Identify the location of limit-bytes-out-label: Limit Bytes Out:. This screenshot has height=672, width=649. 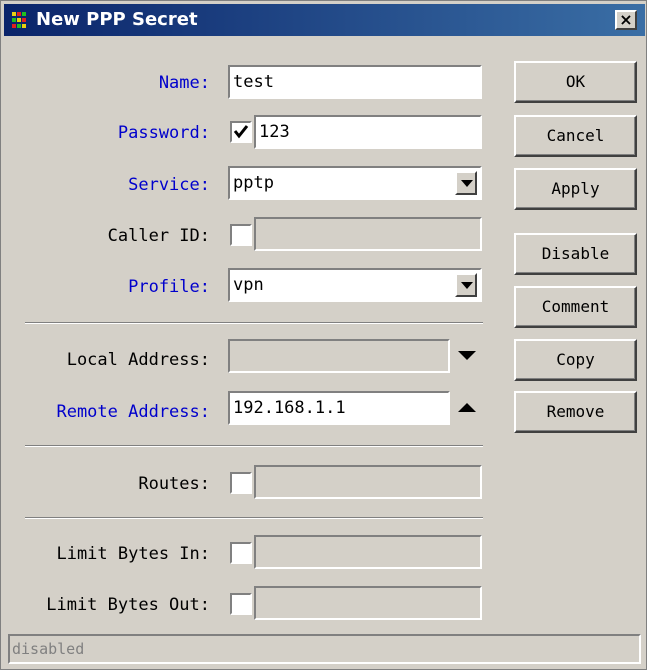
(128, 605).